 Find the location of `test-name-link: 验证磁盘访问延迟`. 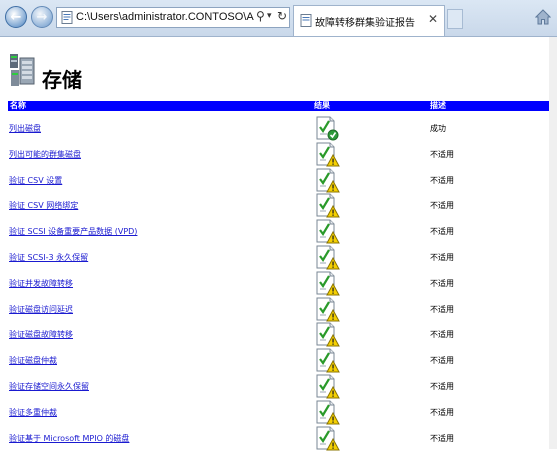

test-name-link: 验证磁盘访问延迟 is located at coordinates (41, 309).